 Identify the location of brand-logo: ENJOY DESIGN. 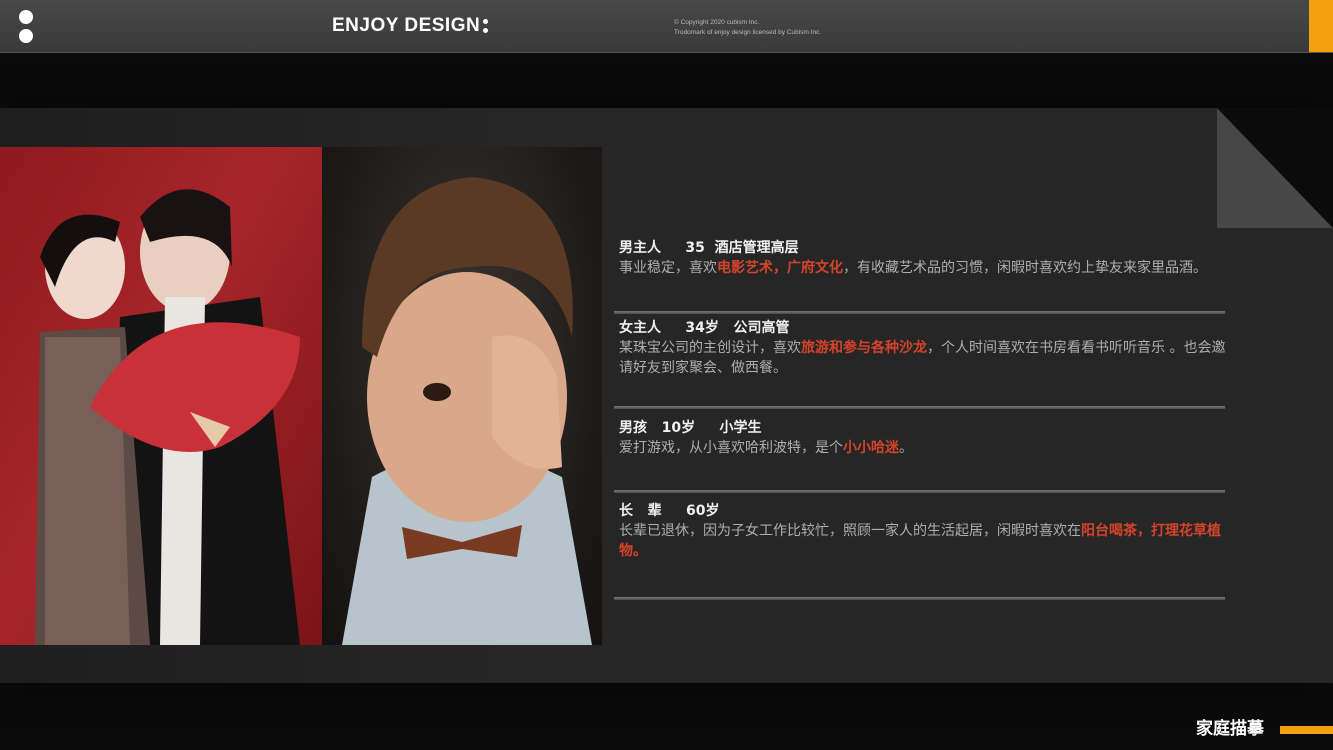
(410, 27).